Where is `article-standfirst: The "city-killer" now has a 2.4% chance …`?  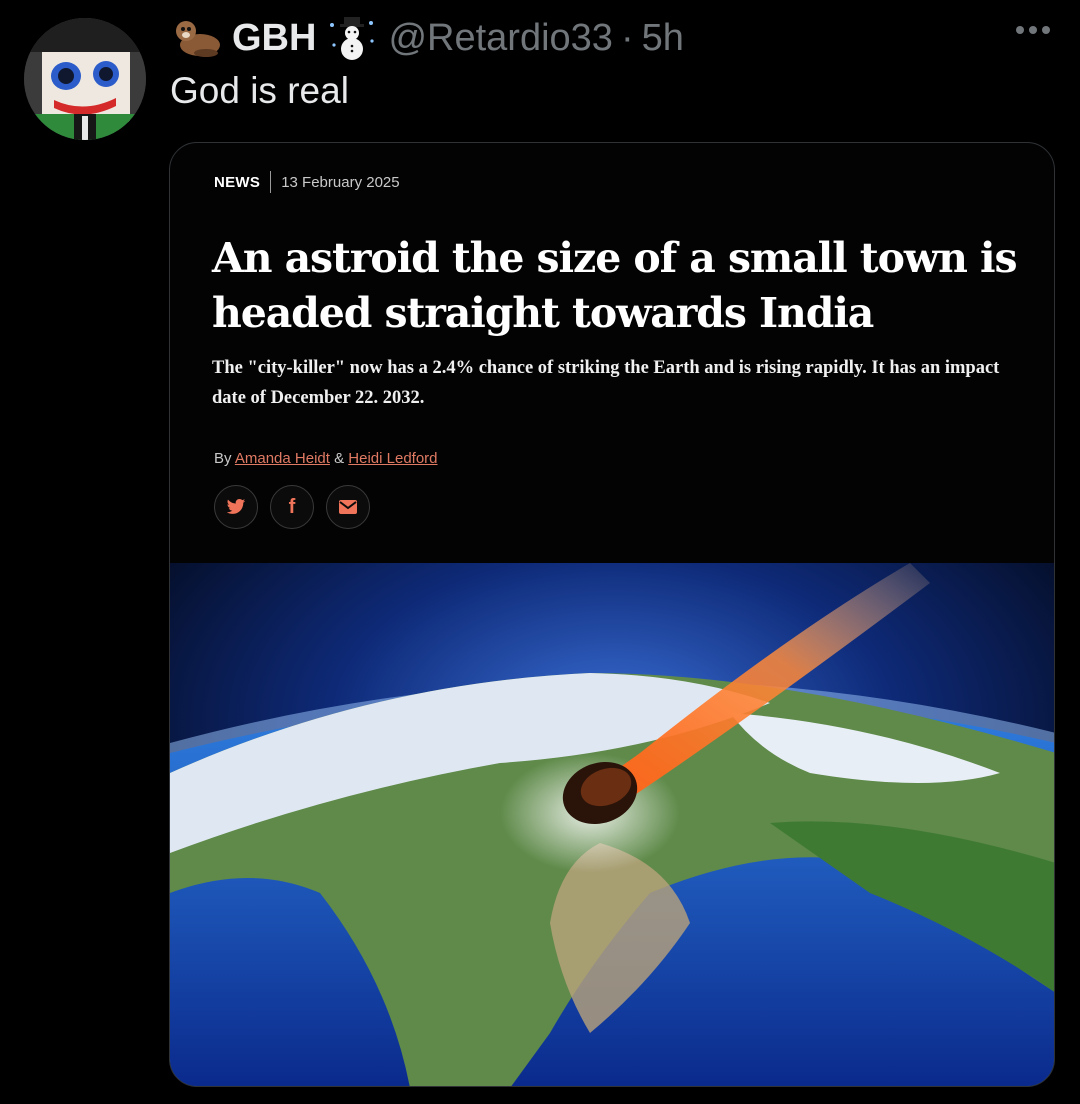
article-standfirst: The "city-killer" now has a 2.4% chance … is located at coordinates (606, 383).